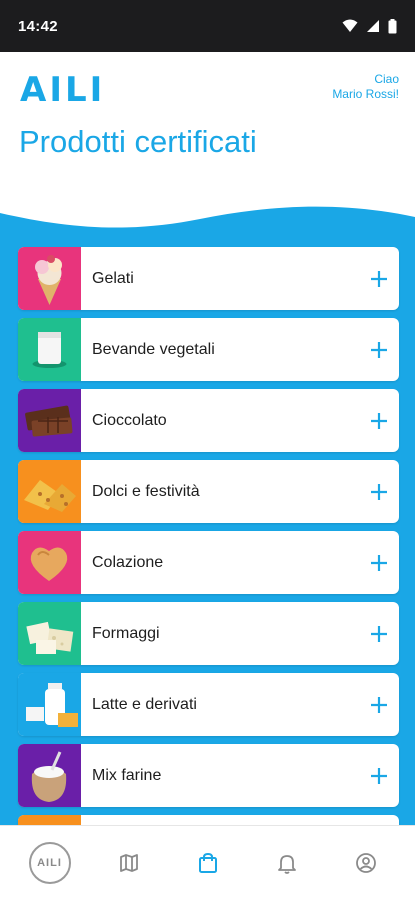 This screenshot has width=415, height=900. I want to click on home-logo-text: AILI, so click(49, 863).